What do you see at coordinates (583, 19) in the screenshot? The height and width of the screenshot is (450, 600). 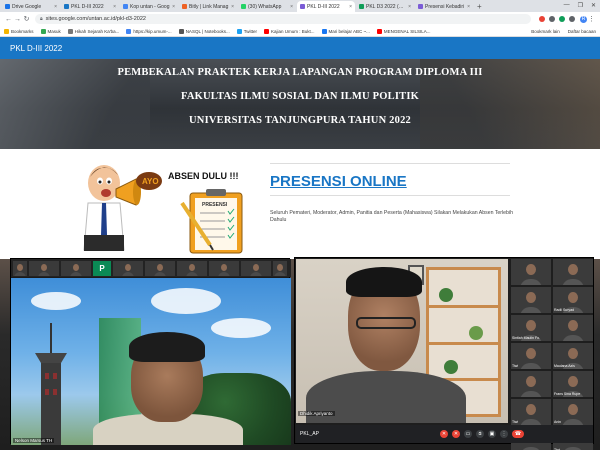 I see `profile-avatar: R` at bounding box center [583, 19].